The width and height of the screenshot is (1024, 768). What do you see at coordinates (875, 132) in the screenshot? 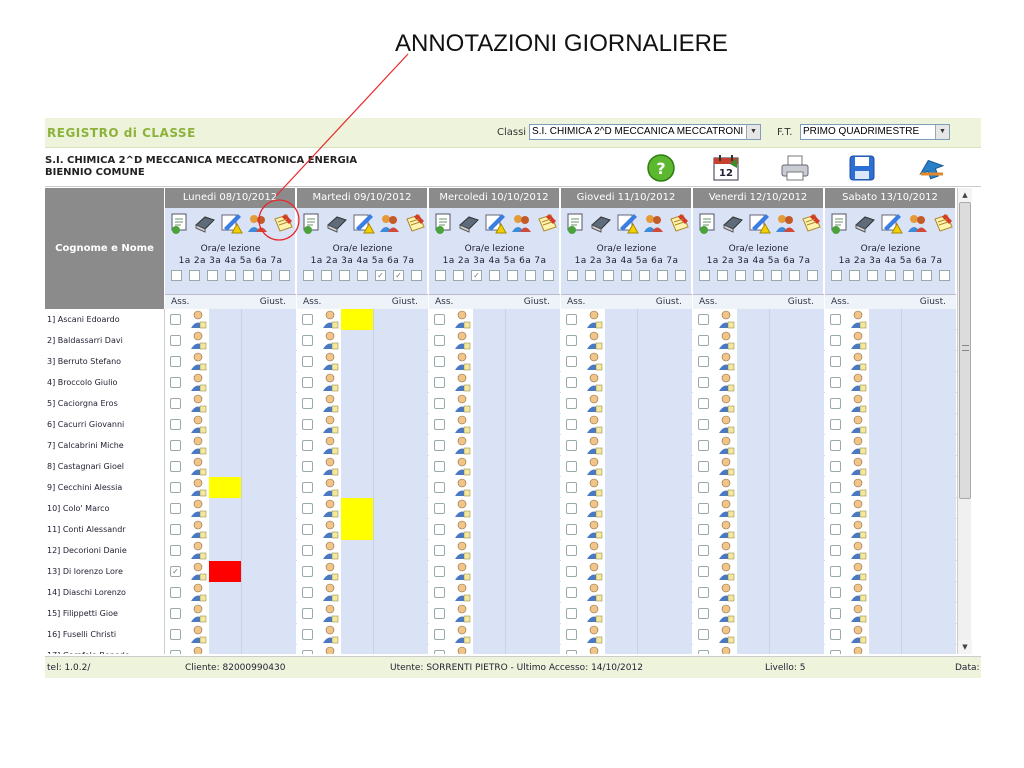
I see `term-select: PRIMO QUADRIMESTRE ▼` at bounding box center [875, 132].